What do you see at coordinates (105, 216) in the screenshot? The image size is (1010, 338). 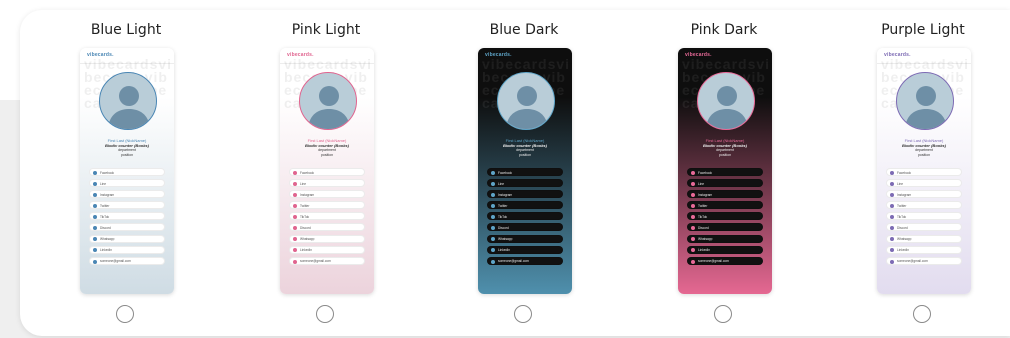 I see `social-link-label: TikTok` at bounding box center [105, 216].